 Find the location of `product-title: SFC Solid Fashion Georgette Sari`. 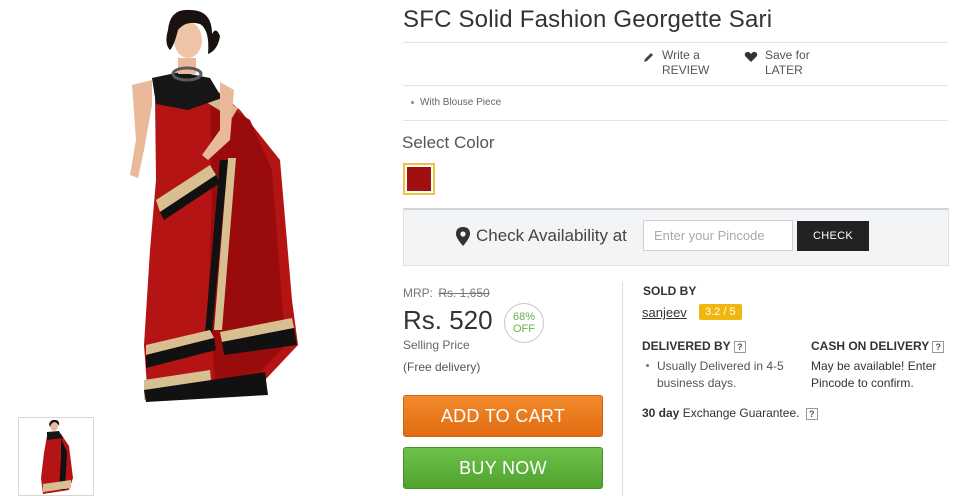

product-title: SFC Solid Fashion Georgette Sari is located at coordinates (588, 19).